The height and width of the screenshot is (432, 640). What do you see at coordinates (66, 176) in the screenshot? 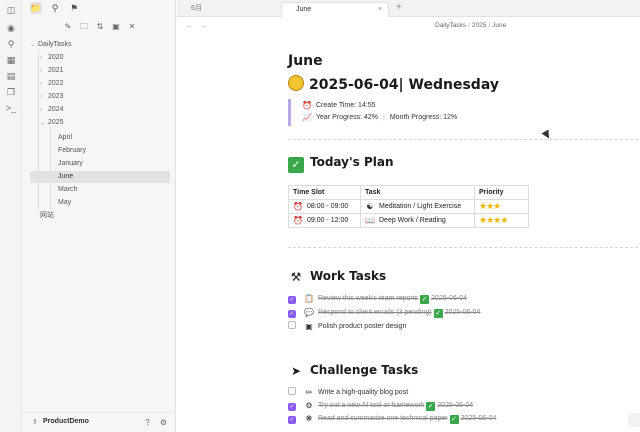
I see `file-label: June` at bounding box center [66, 176].